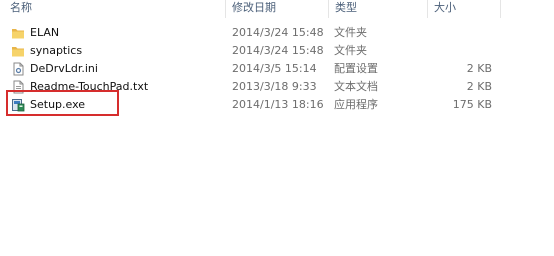 This screenshot has height=256, width=554. What do you see at coordinates (18, 69) in the screenshot?
I see `settings-file-icon` at bounding box center [18, 69].